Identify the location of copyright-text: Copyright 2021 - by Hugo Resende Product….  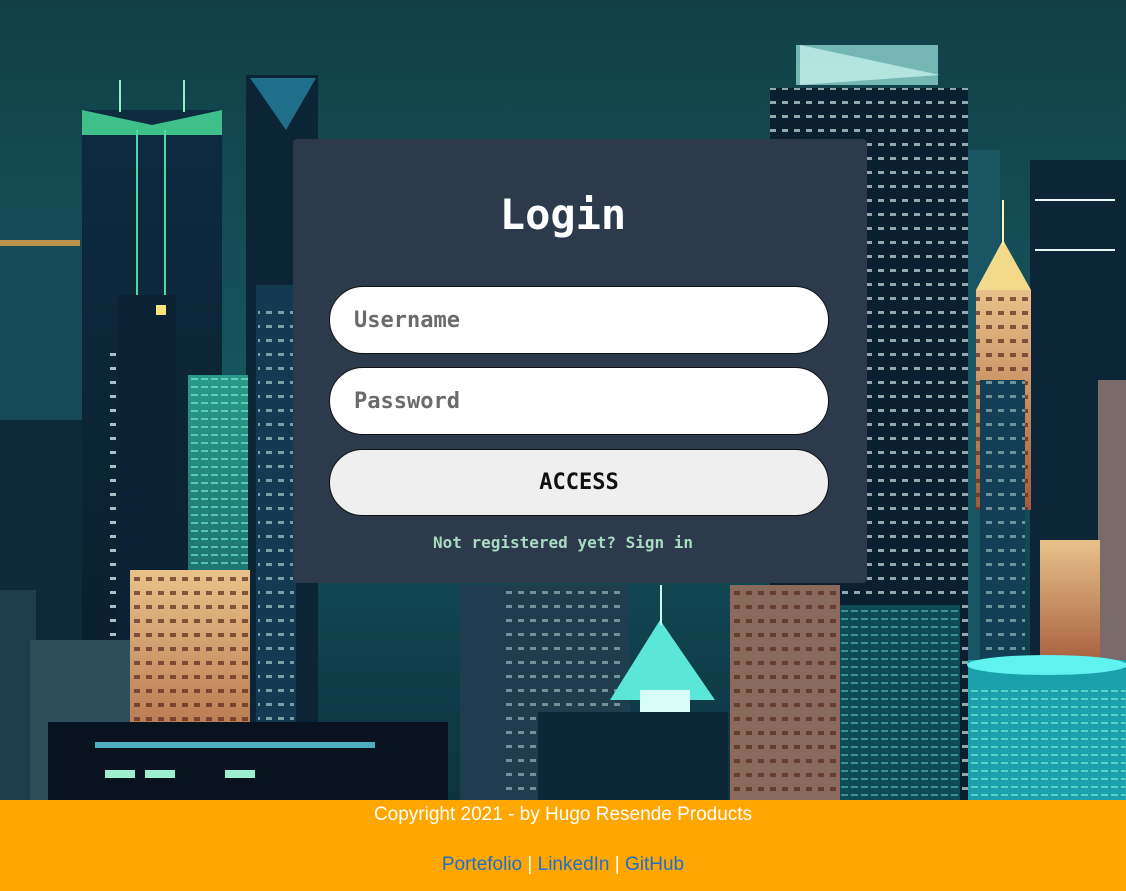
(563, 814).